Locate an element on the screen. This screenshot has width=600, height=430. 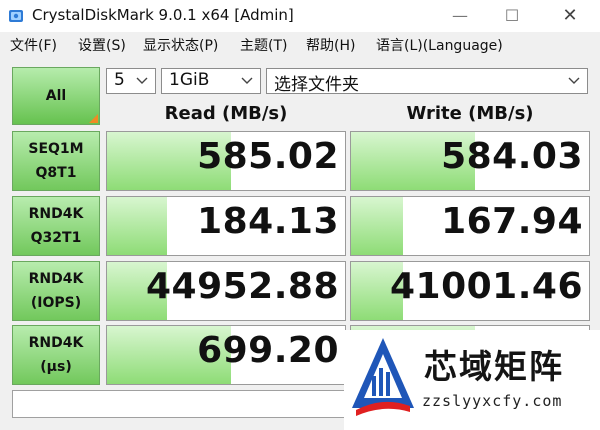
all-button-label: All is located at coordinates (56, 96).